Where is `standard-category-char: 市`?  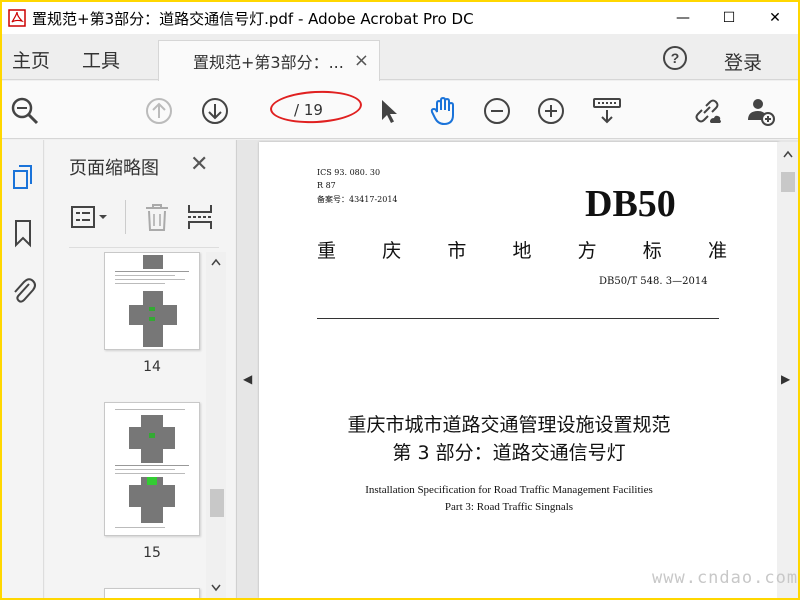
standard-category-char: 市 is located at coordinates (457, 251).